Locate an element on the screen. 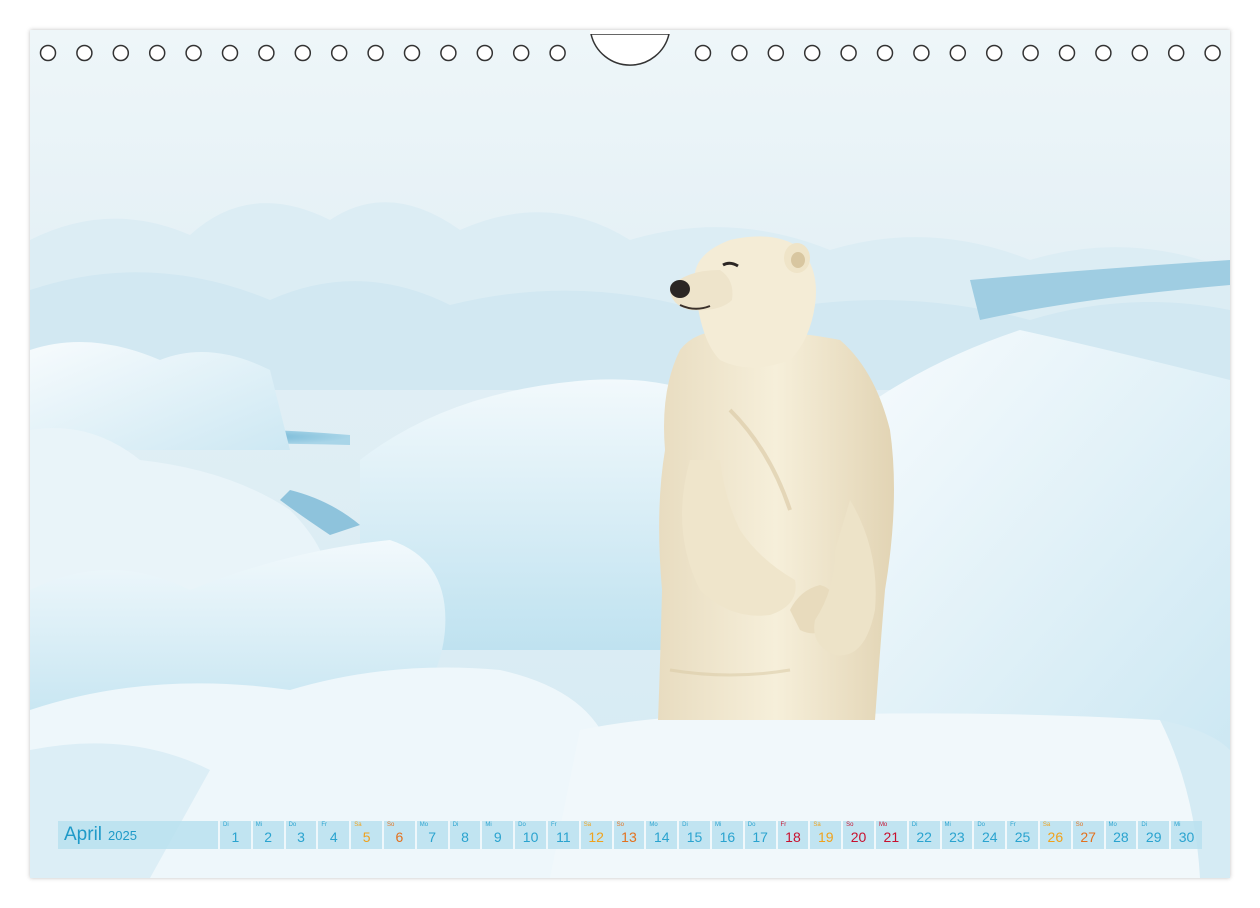 The width and height of the screenshot is (1260, 908). day-number: 11 is located at coordinates (563, 837).